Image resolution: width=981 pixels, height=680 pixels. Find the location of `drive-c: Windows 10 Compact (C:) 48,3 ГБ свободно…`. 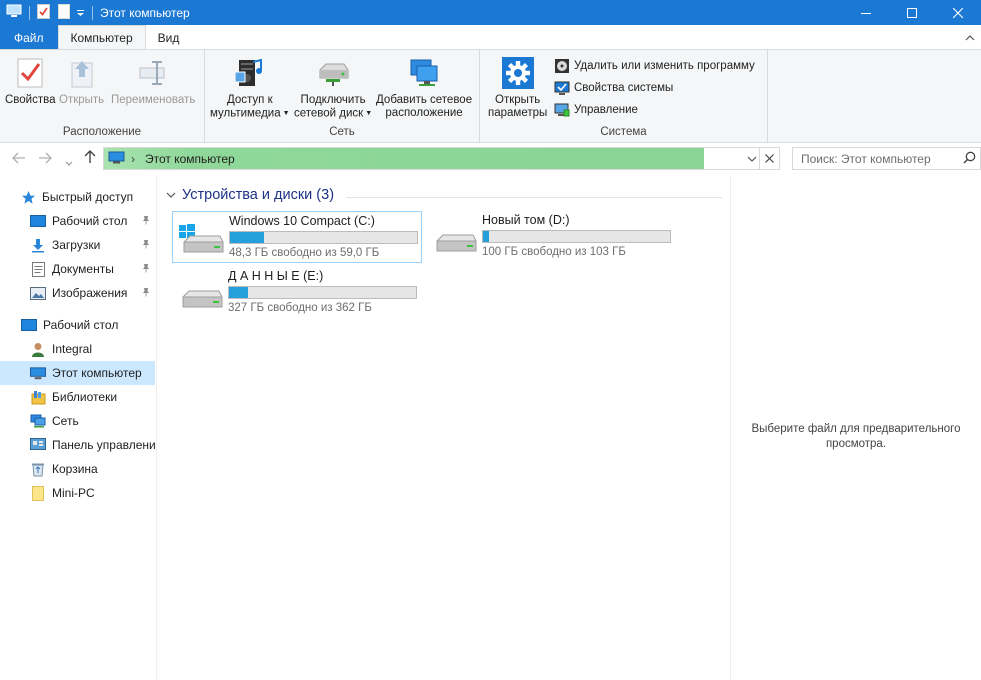

drive-c: Windows 10 Compact (C:) 48,3 ГБ свободно… is located at coordinates (297, 237).